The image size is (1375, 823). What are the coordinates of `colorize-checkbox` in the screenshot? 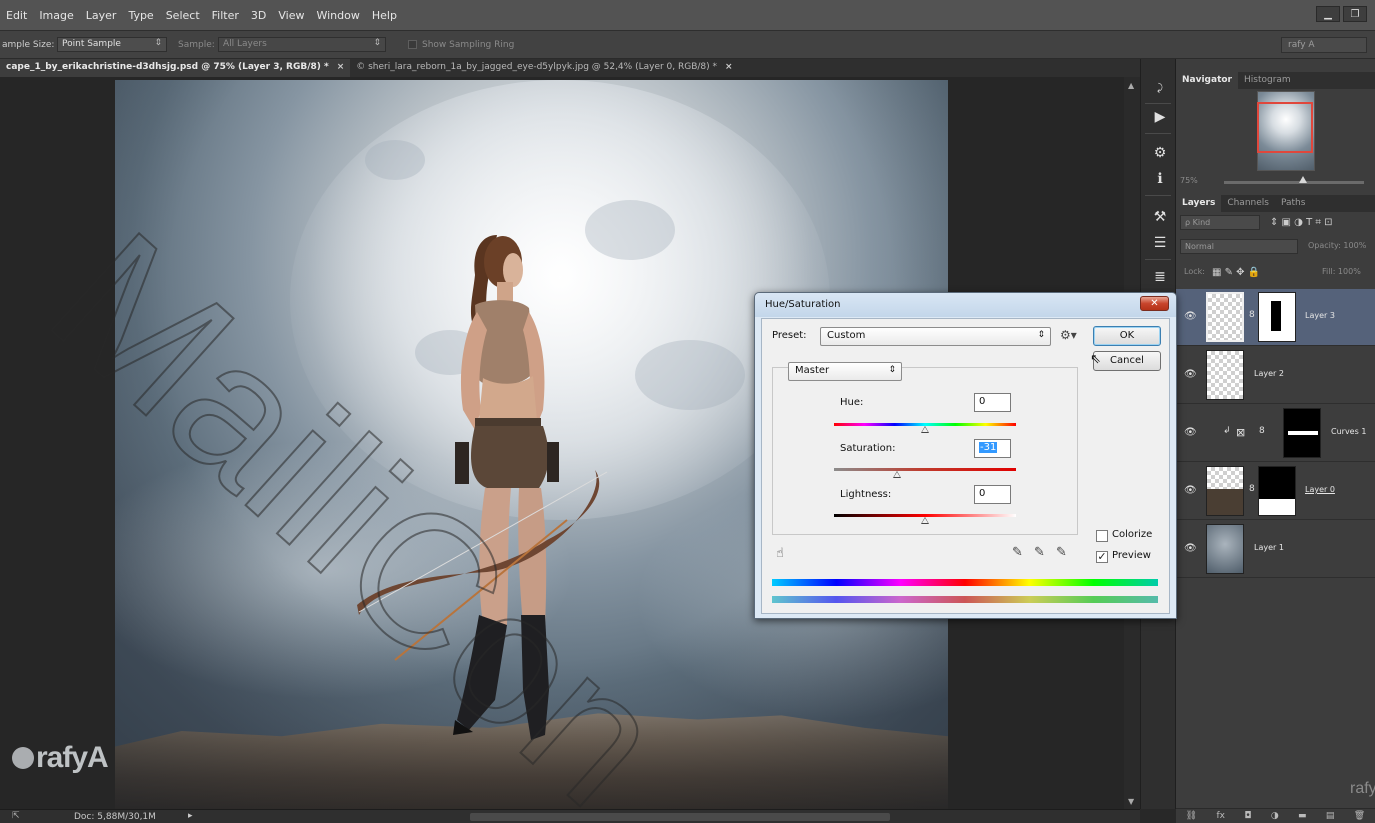 It's located at (1102, 536).